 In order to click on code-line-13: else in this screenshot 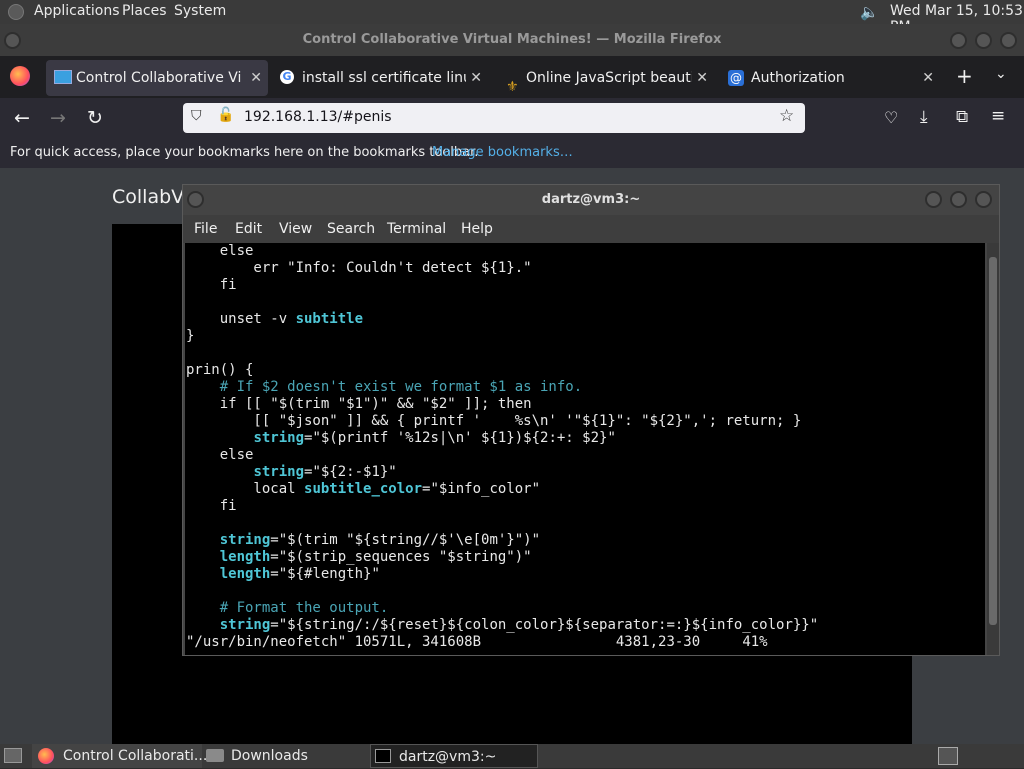, I will do `click(220, 455)`.